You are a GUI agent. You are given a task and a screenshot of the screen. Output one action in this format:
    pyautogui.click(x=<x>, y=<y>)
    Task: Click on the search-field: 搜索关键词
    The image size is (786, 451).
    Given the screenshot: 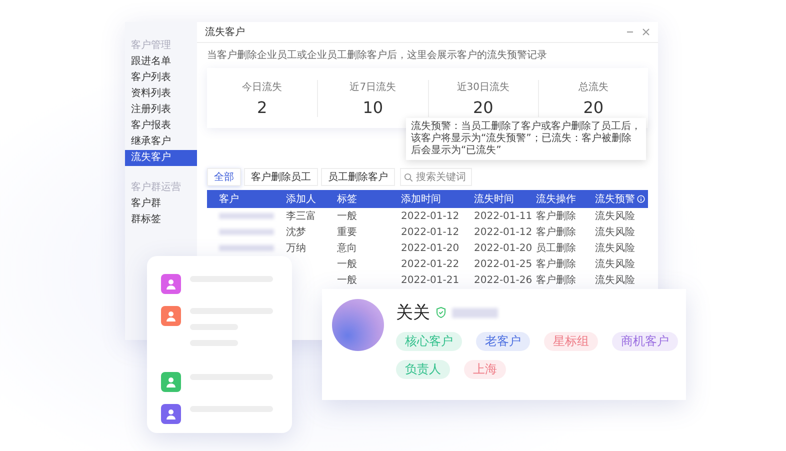 What is the action you would take?
    pyautogui.click(x=436, y=177)
    